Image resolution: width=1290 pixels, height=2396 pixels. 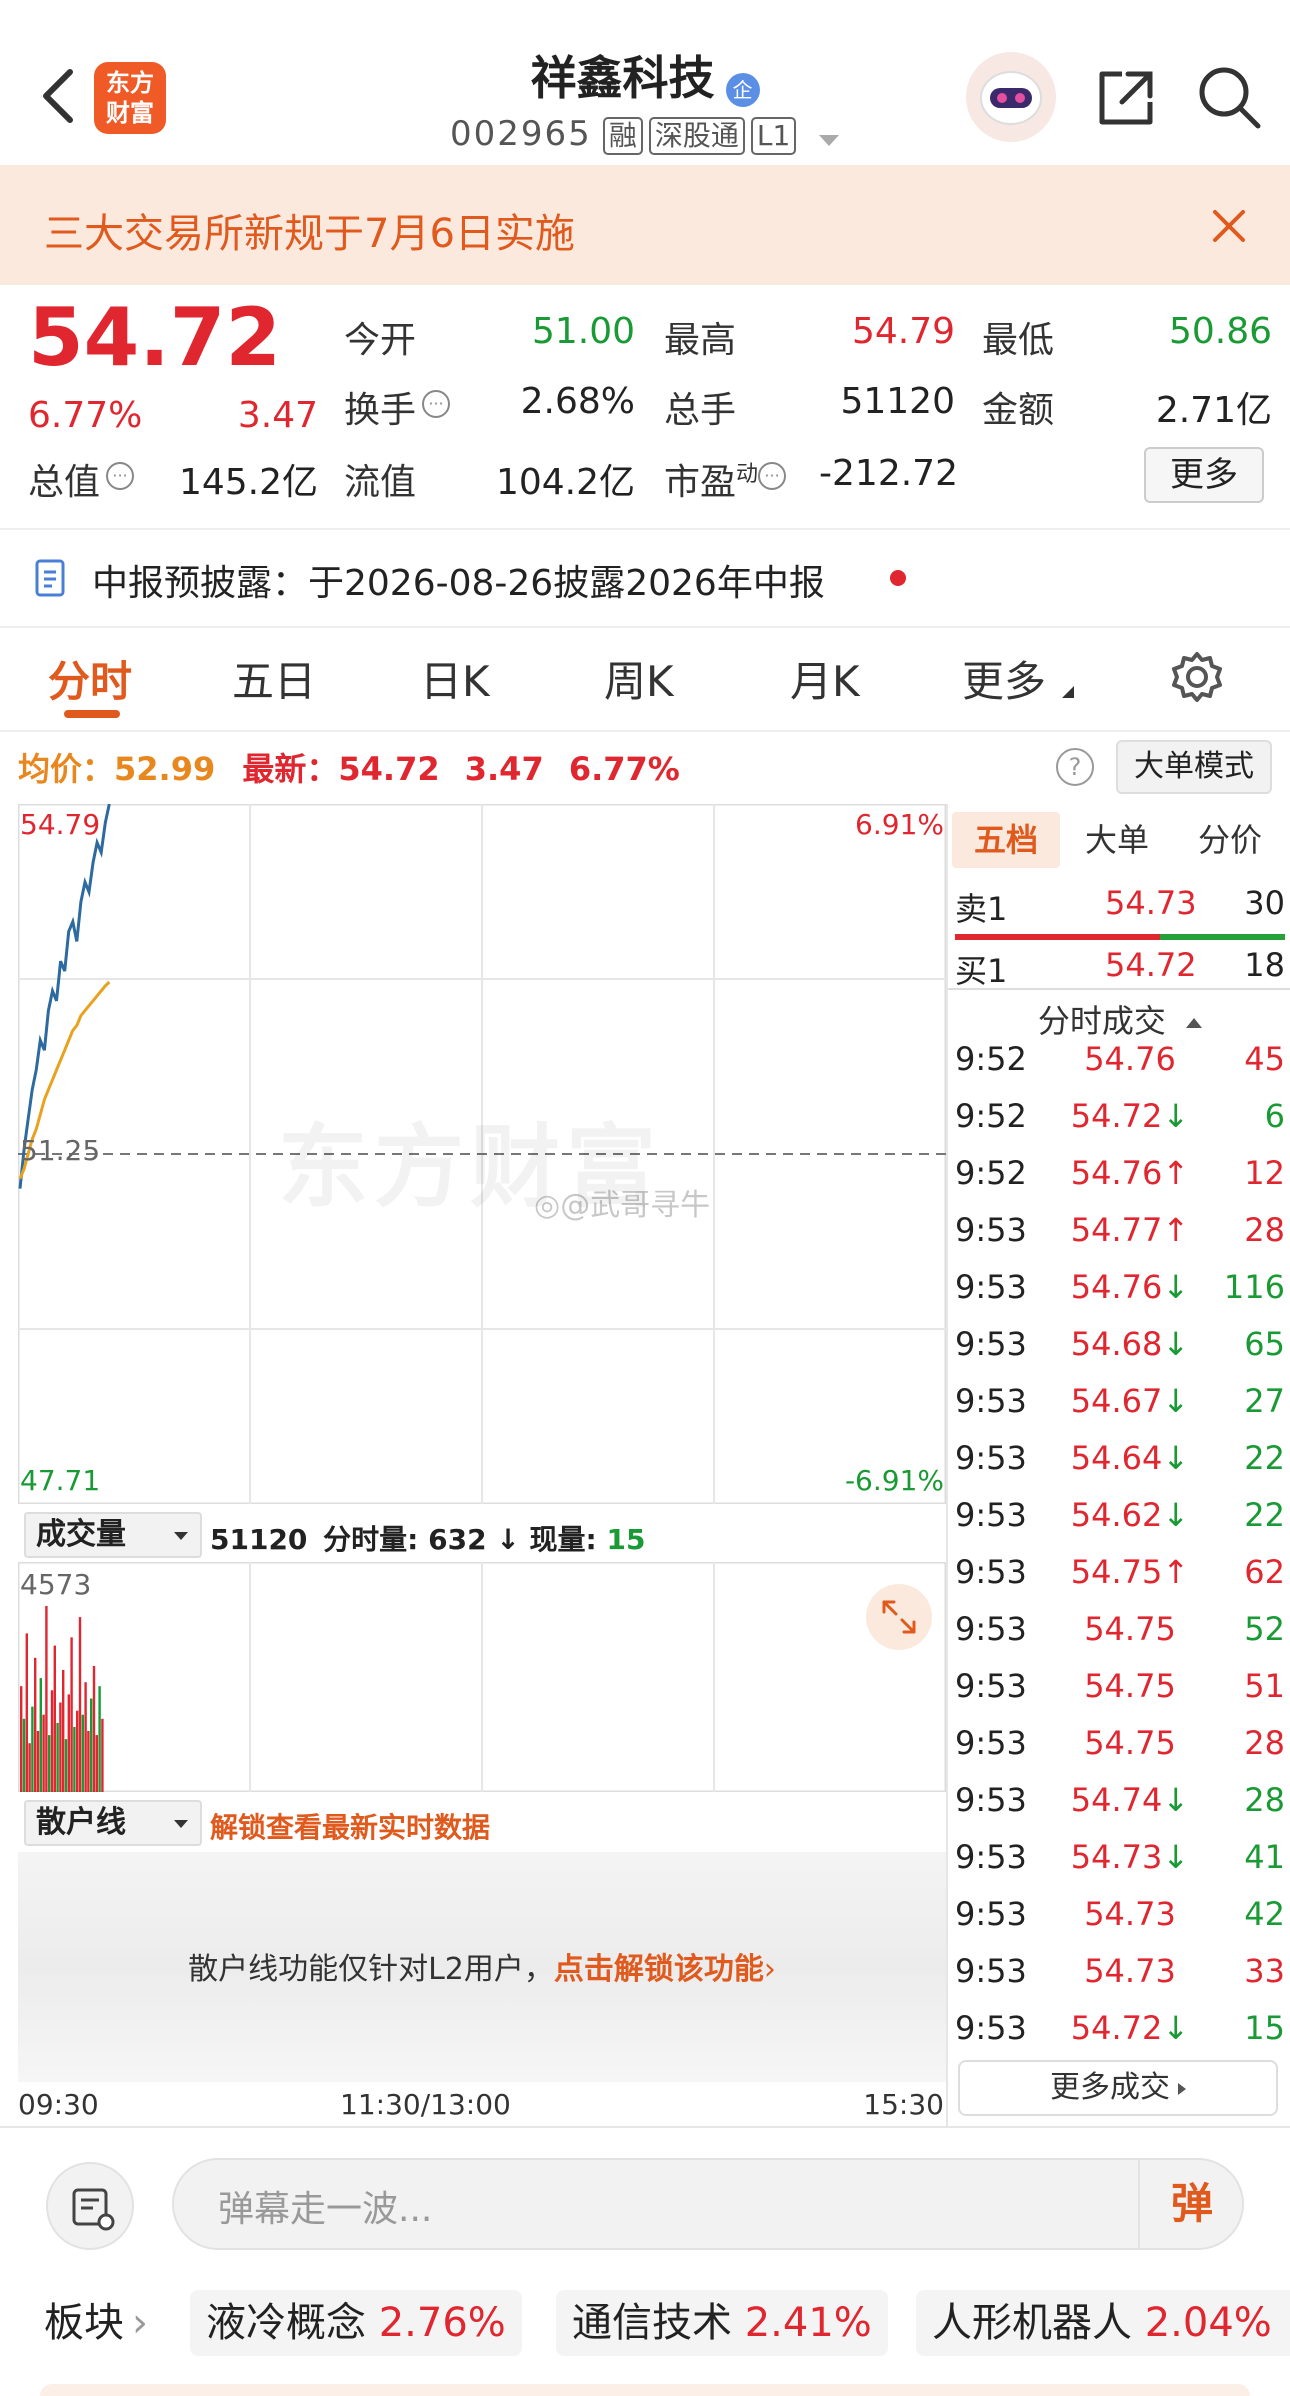 What do you see at coordinates (455, 678) in the screenshot?
I see `tab-daily-k: 日K` at bounding box center [455, 678].